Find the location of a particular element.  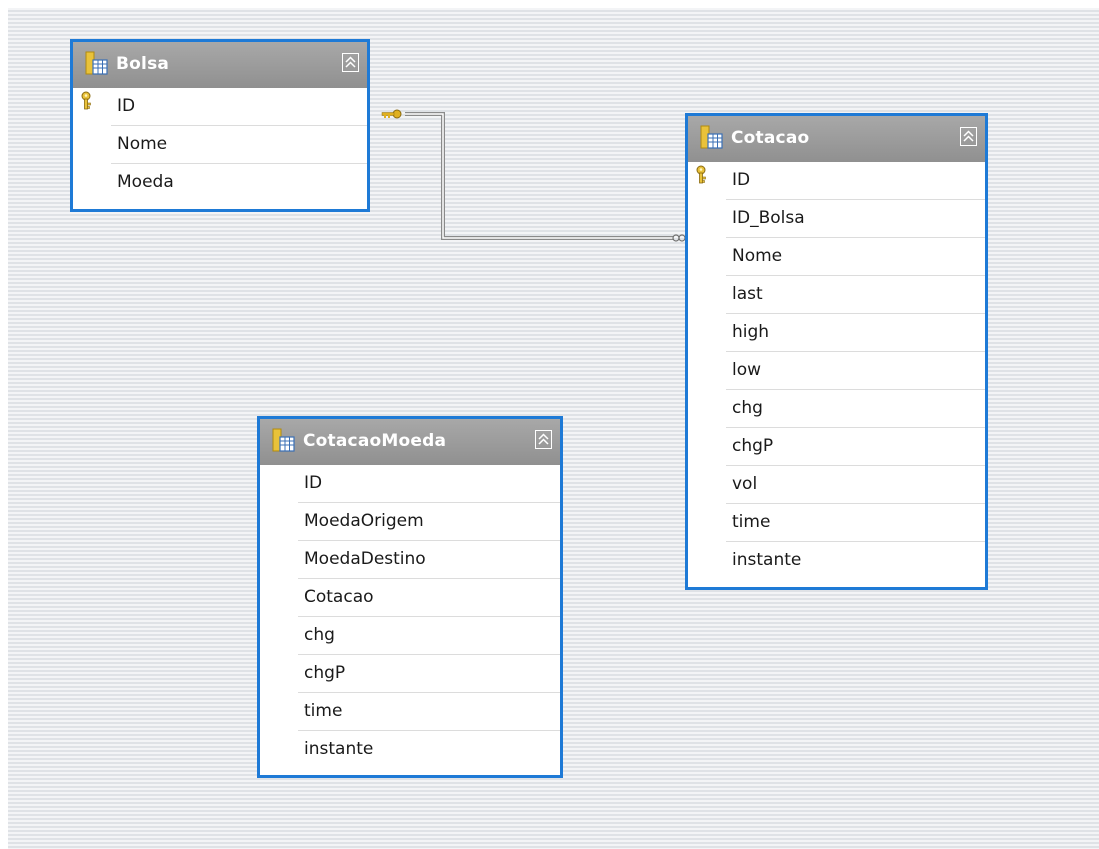

column-name: ID_Bolsa is located at coordinates (768, 218).